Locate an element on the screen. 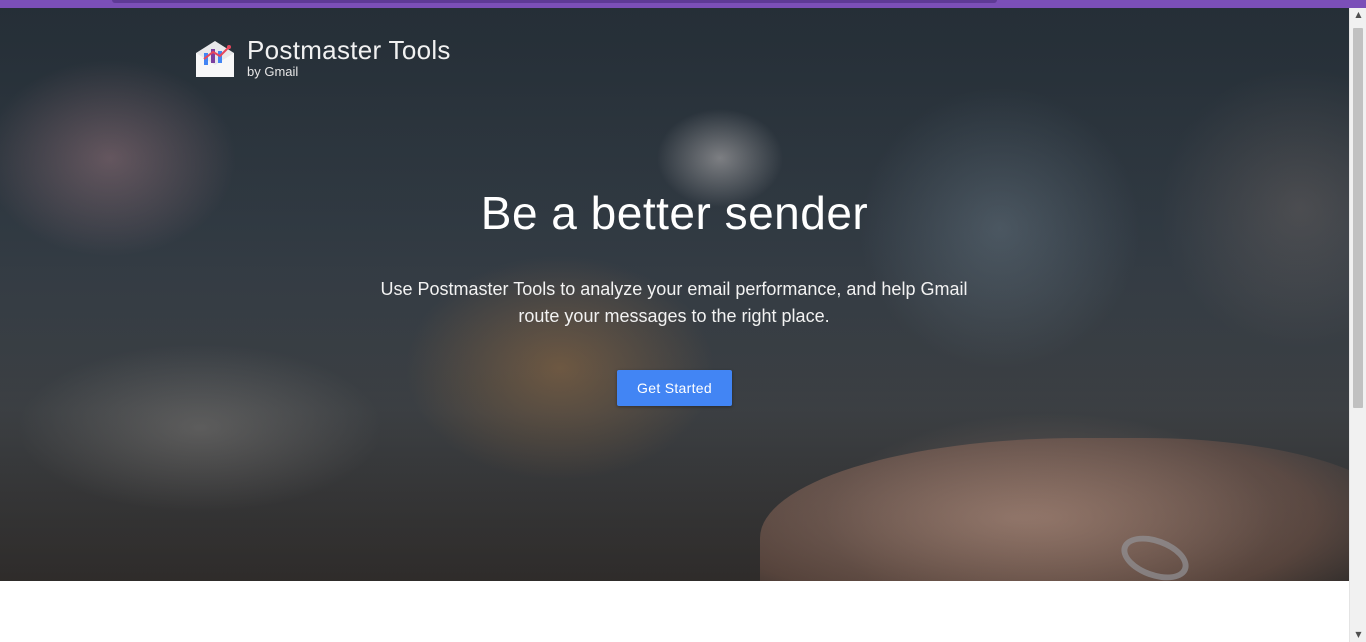 The width and height of the screenshot is (1366, 642). envelope-chart-icon is located at coordinates (215, 60).